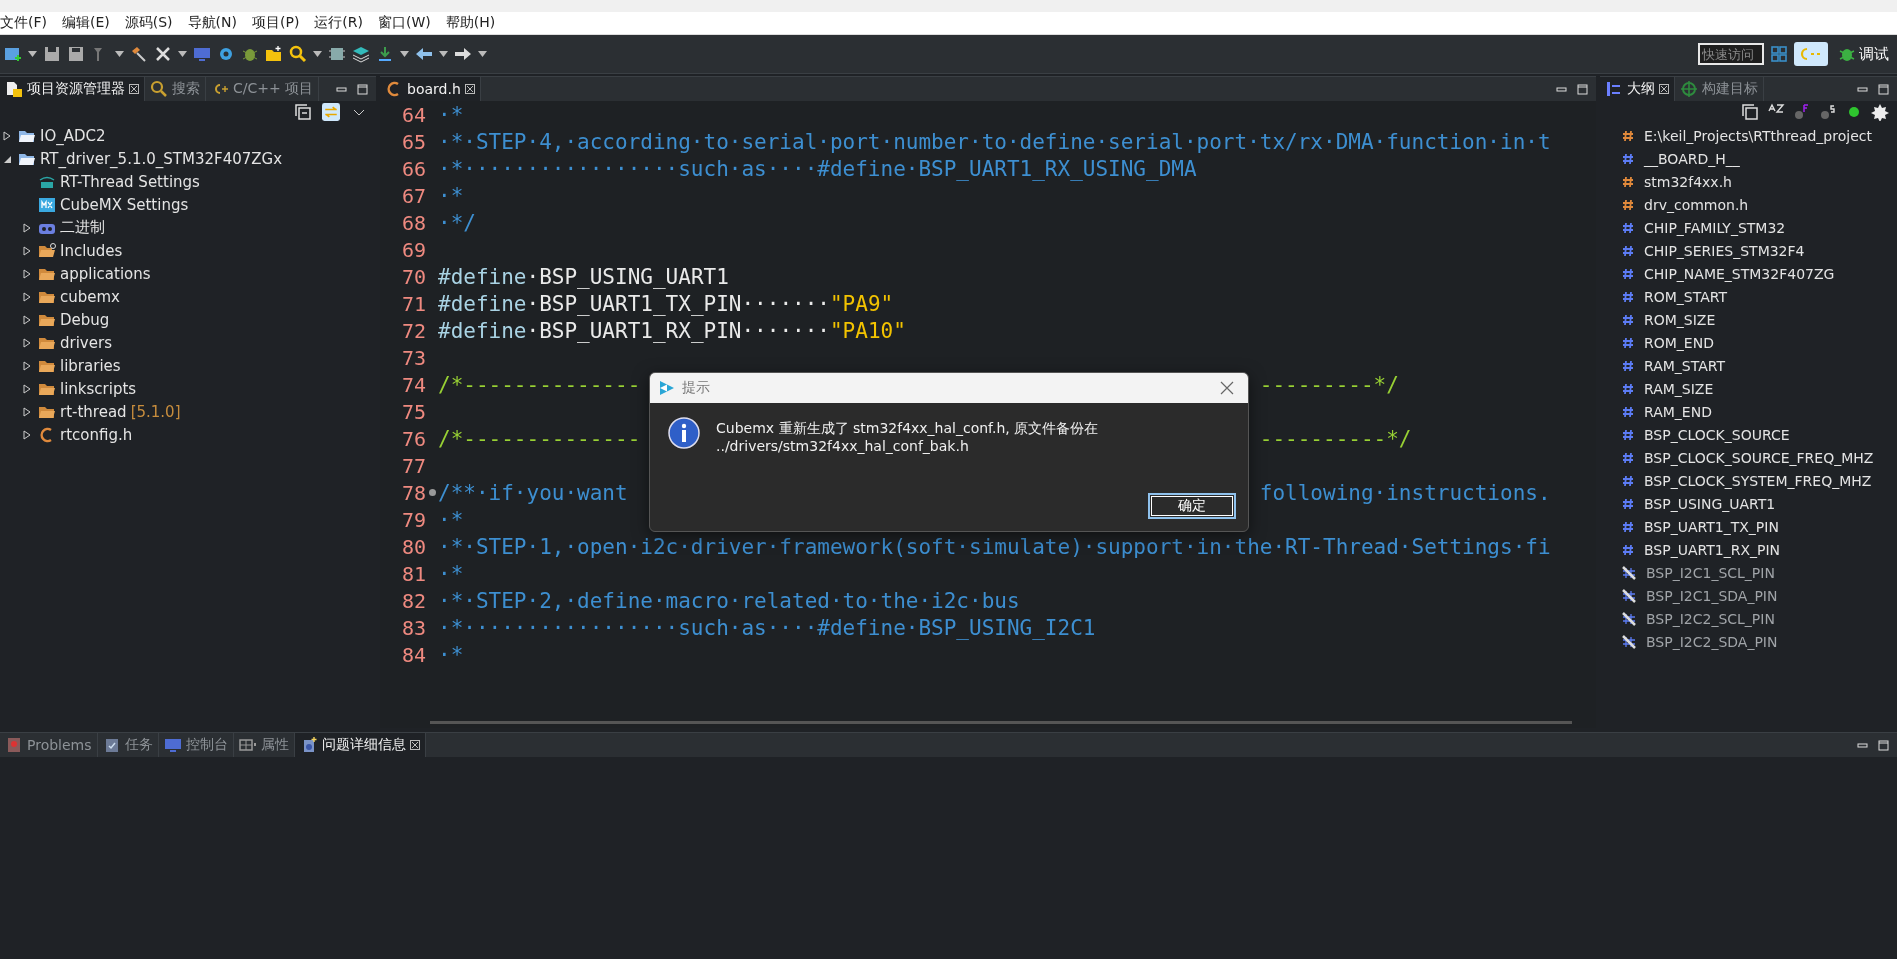 This screenshot has width=1897, height=959. I want to click on settings-icon, so click(226, 54).